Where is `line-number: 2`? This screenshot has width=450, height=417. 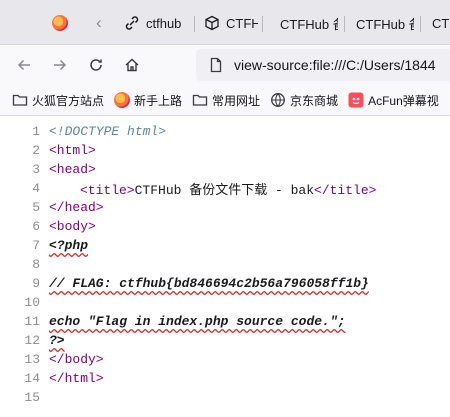
line-number: 2 is located at coordinates (36, 150).